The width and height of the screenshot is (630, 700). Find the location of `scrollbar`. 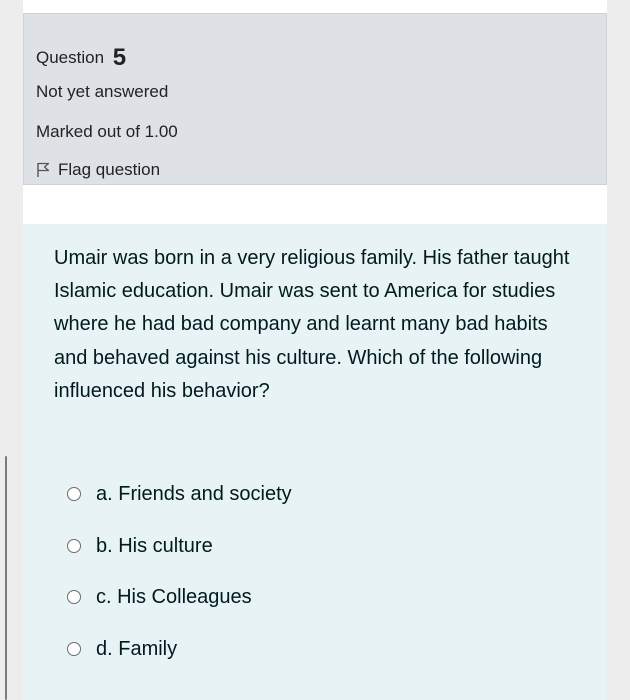

scrollbar is located at coordinates (6, 578).